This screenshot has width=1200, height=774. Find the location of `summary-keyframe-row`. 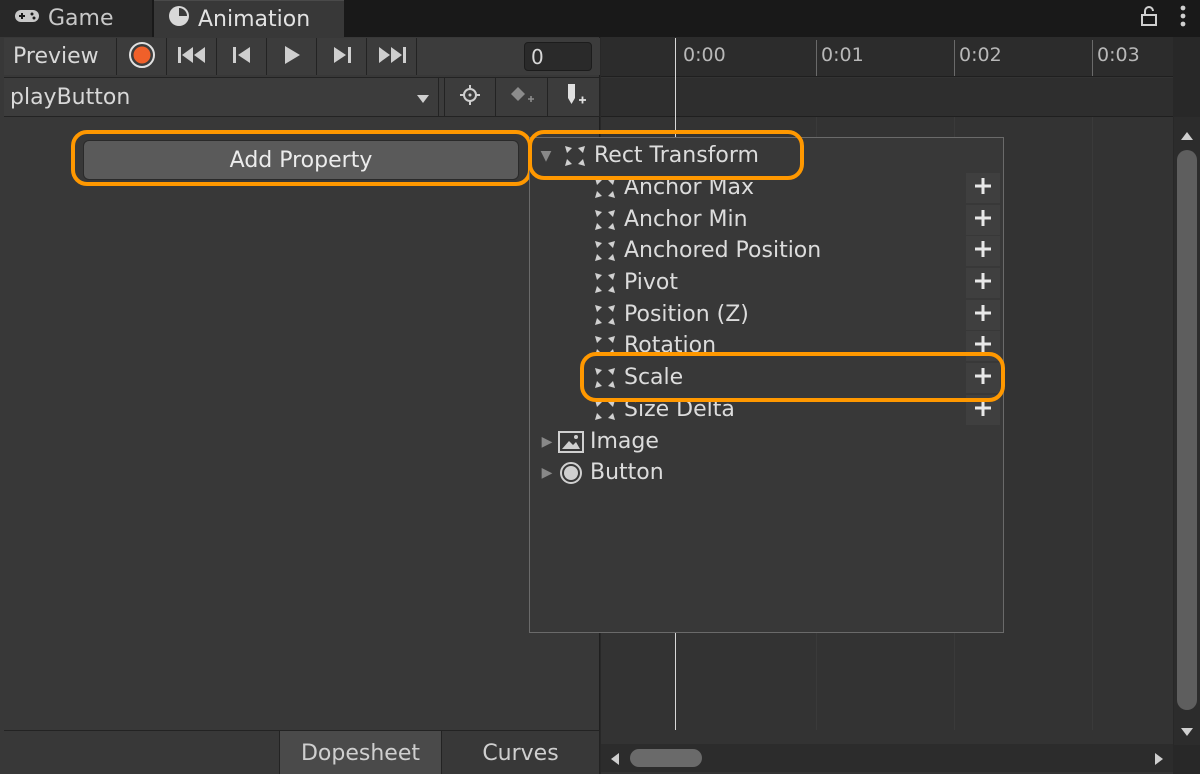

summary-keyframe-row is located at coordinates (887, 97).